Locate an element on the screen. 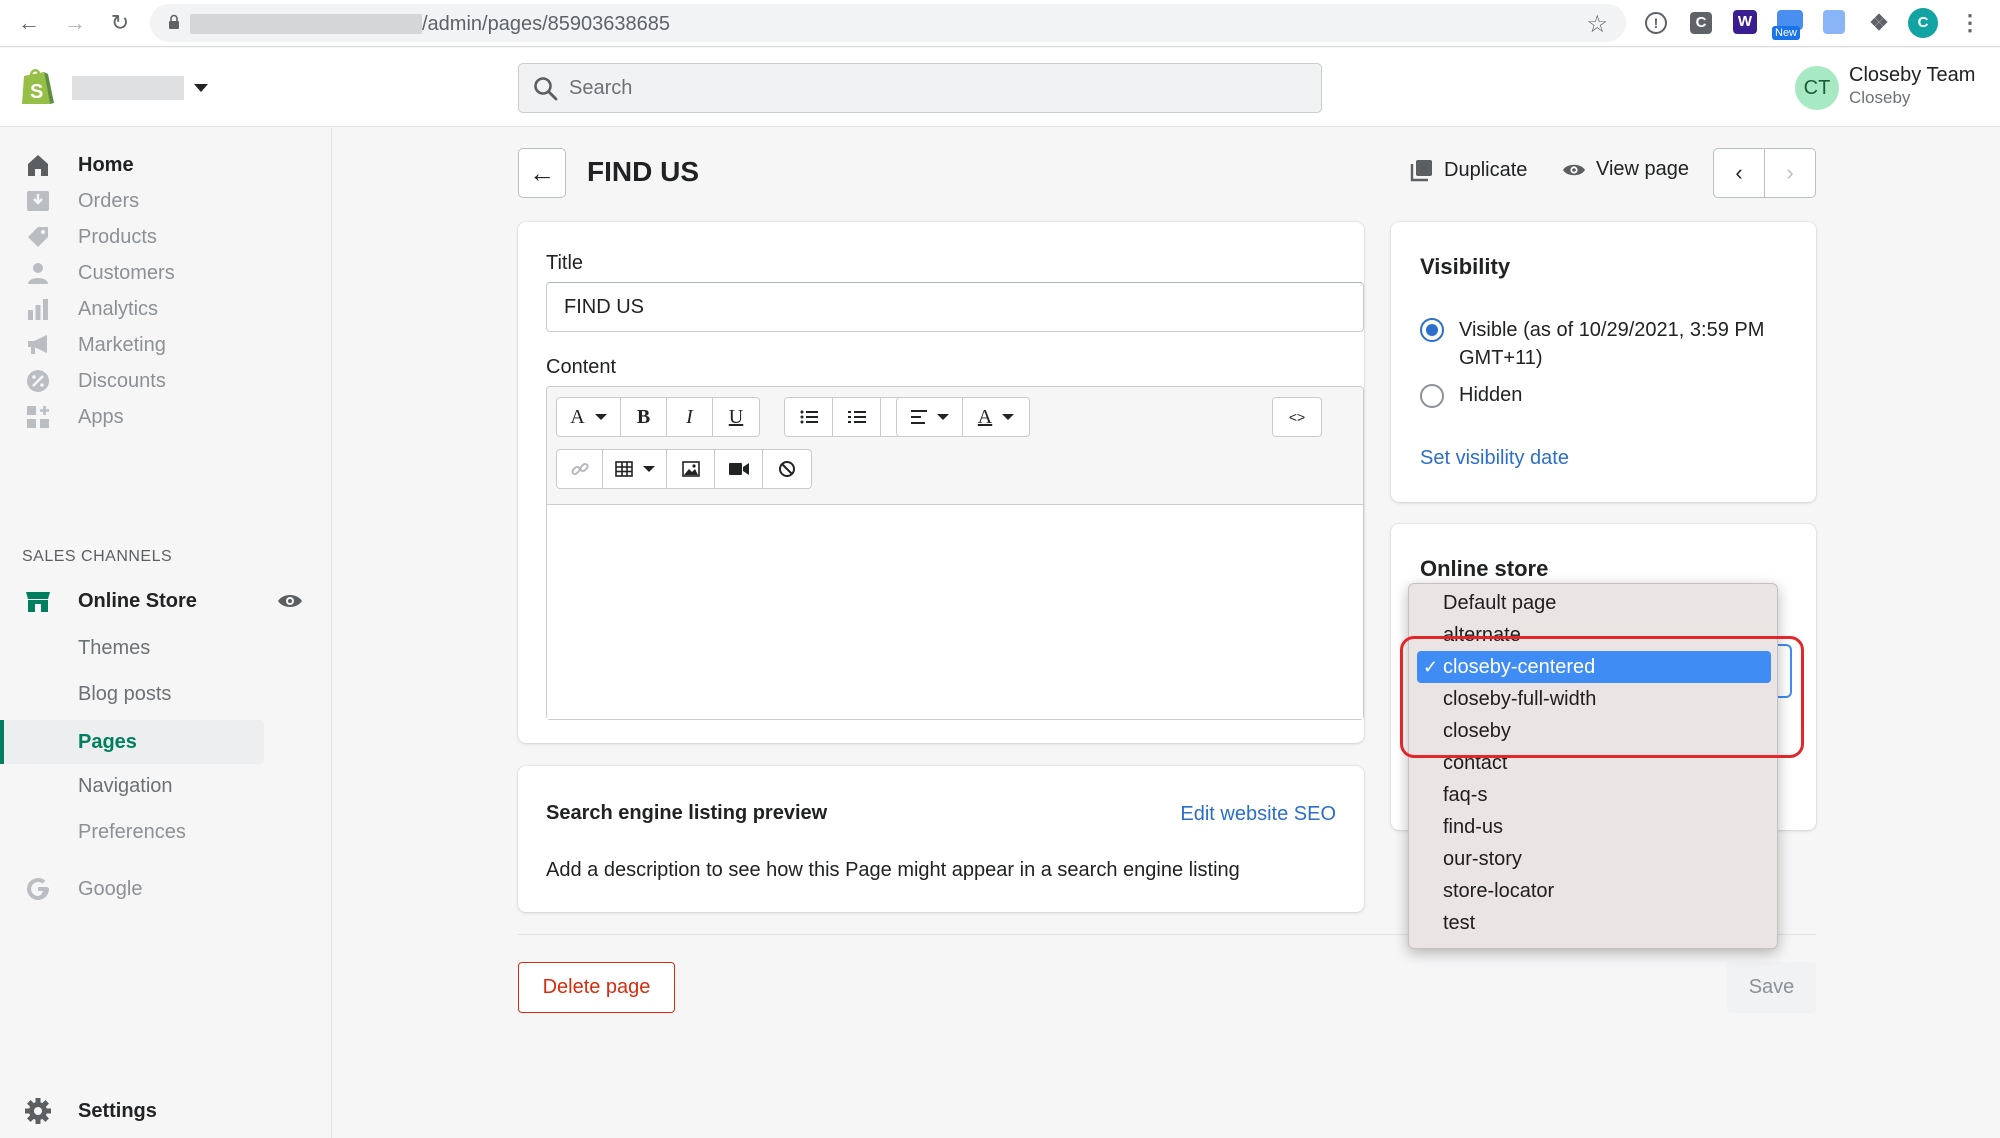 The image size is (2000, 1138). sidebar-subitem-navigation: Navigation is located at coordinates (171, 786).